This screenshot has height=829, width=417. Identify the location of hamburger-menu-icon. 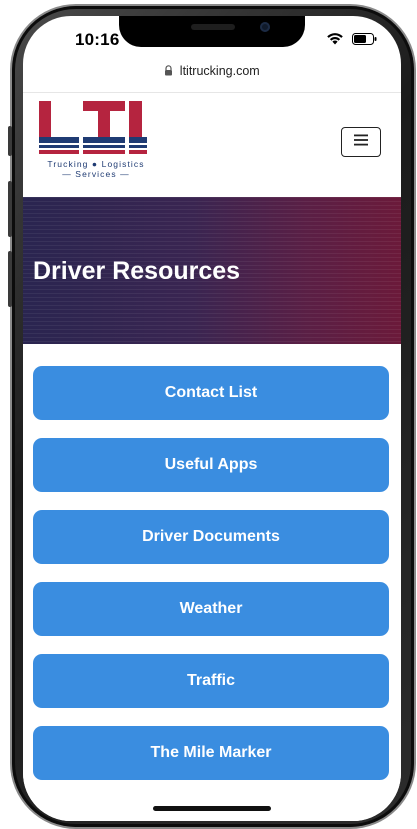
(361, 142).